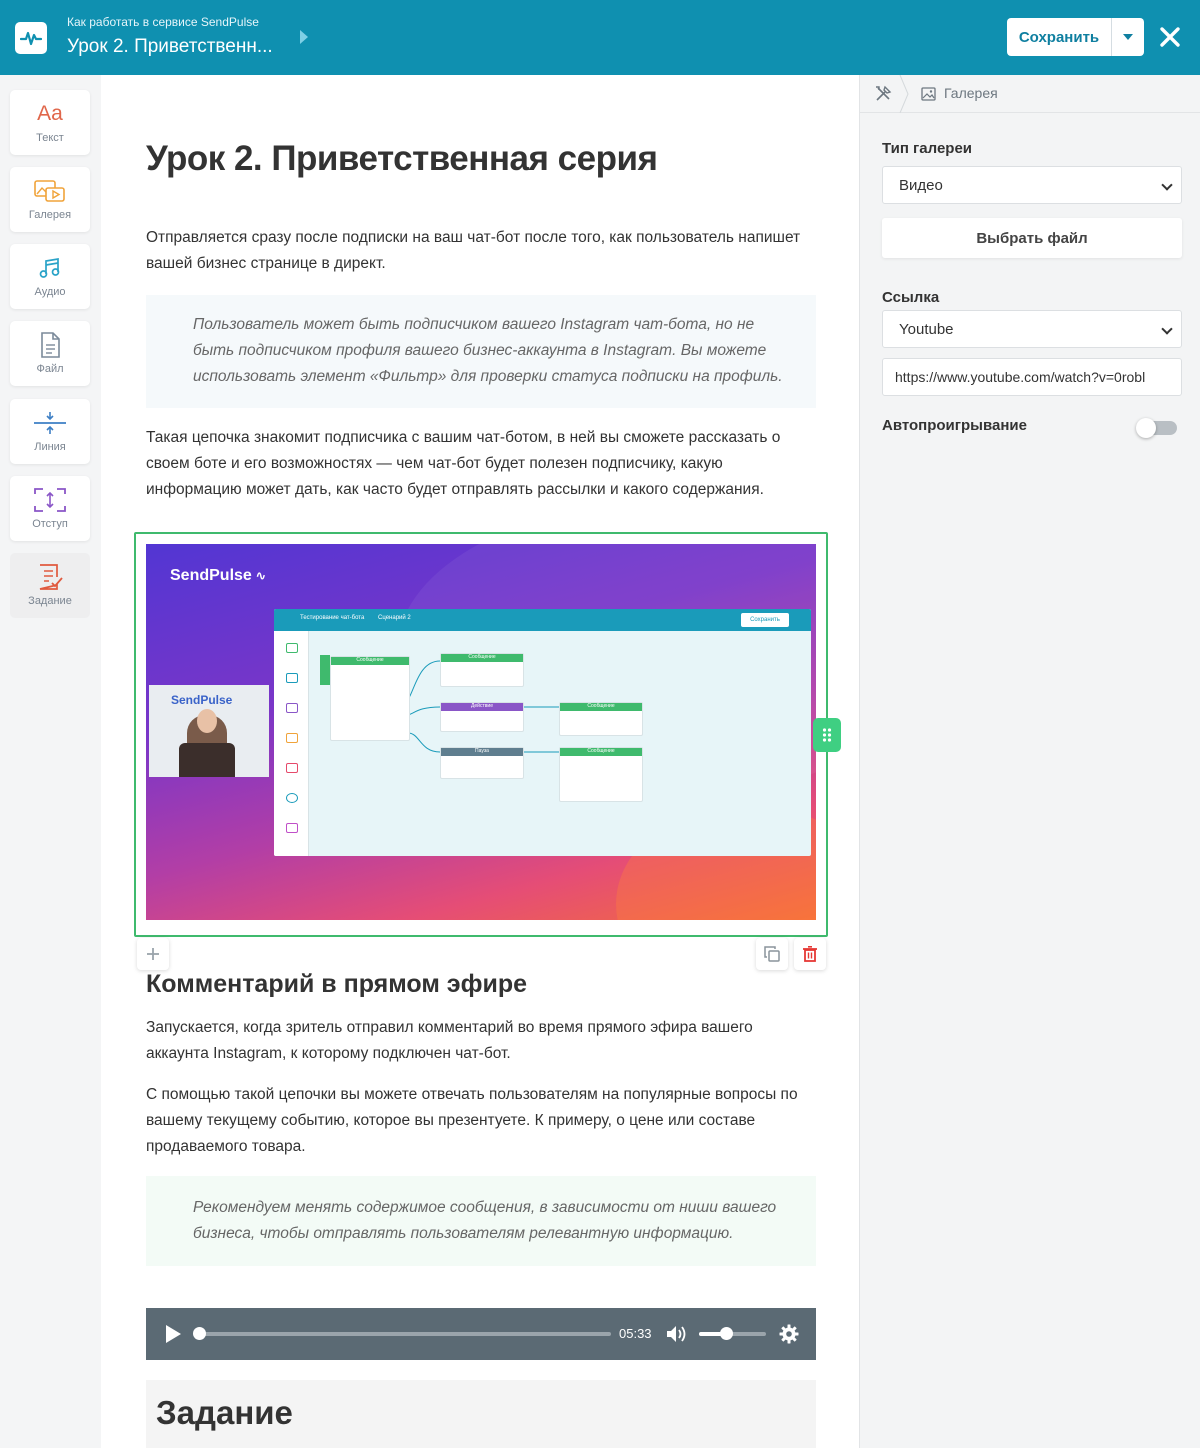 The width and height of the screenshot is (1200, 1448). Describe the element at coordinates (405, 1334) in the screenshot. I see `audio-progress-track` at that location.